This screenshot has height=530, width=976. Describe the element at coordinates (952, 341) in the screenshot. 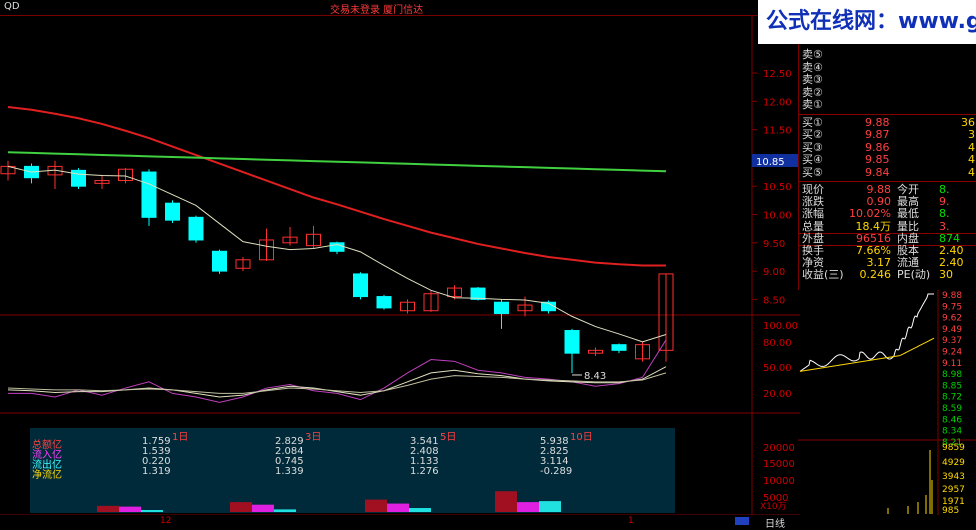

I see `mini-price-label: 9.37` at that location.